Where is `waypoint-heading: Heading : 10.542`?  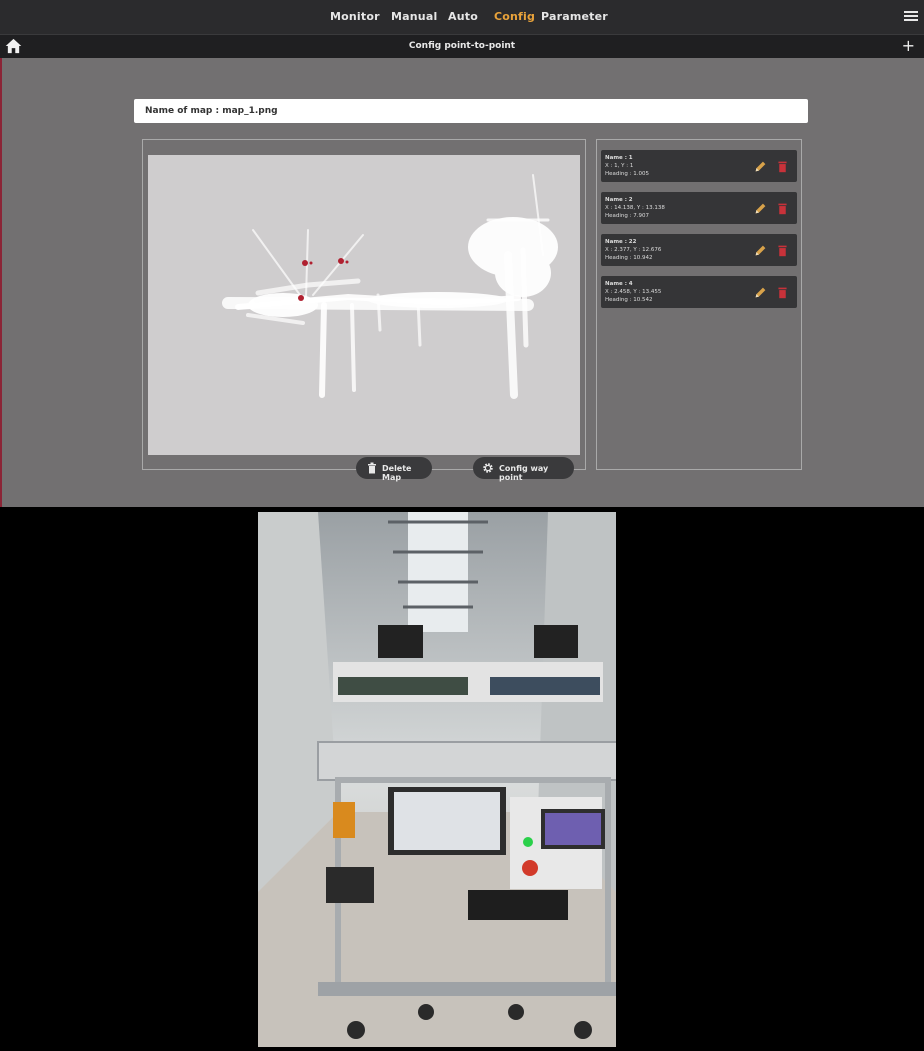 waypoint-heading: Heading : 10.542 is located at coordinates (629, 300).